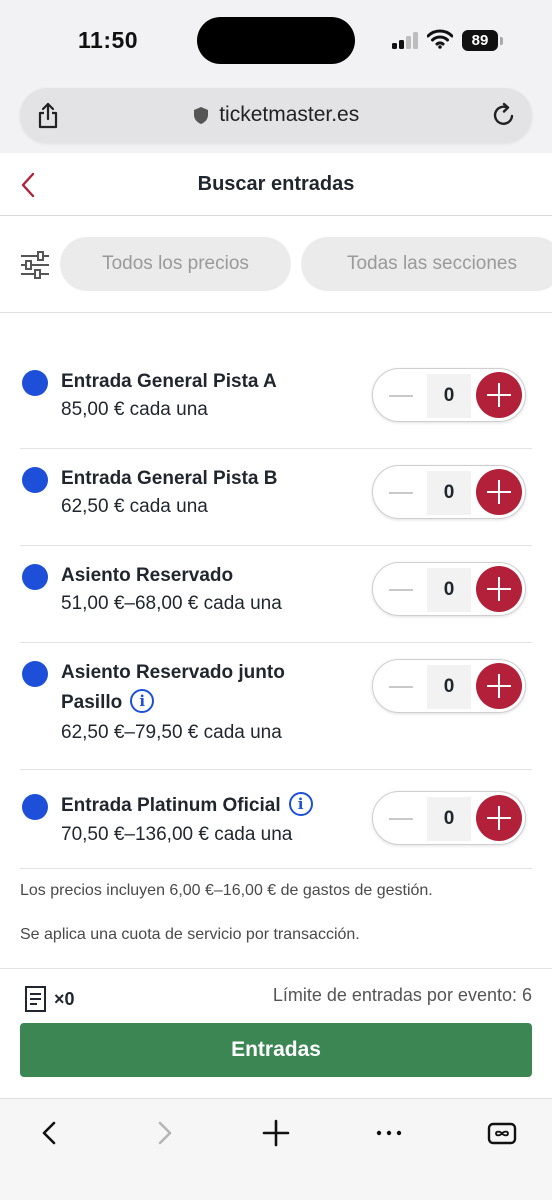  Describe the element at coordinates (108, 40) in the screenshot. I see `status-time: 11:50` at that location.